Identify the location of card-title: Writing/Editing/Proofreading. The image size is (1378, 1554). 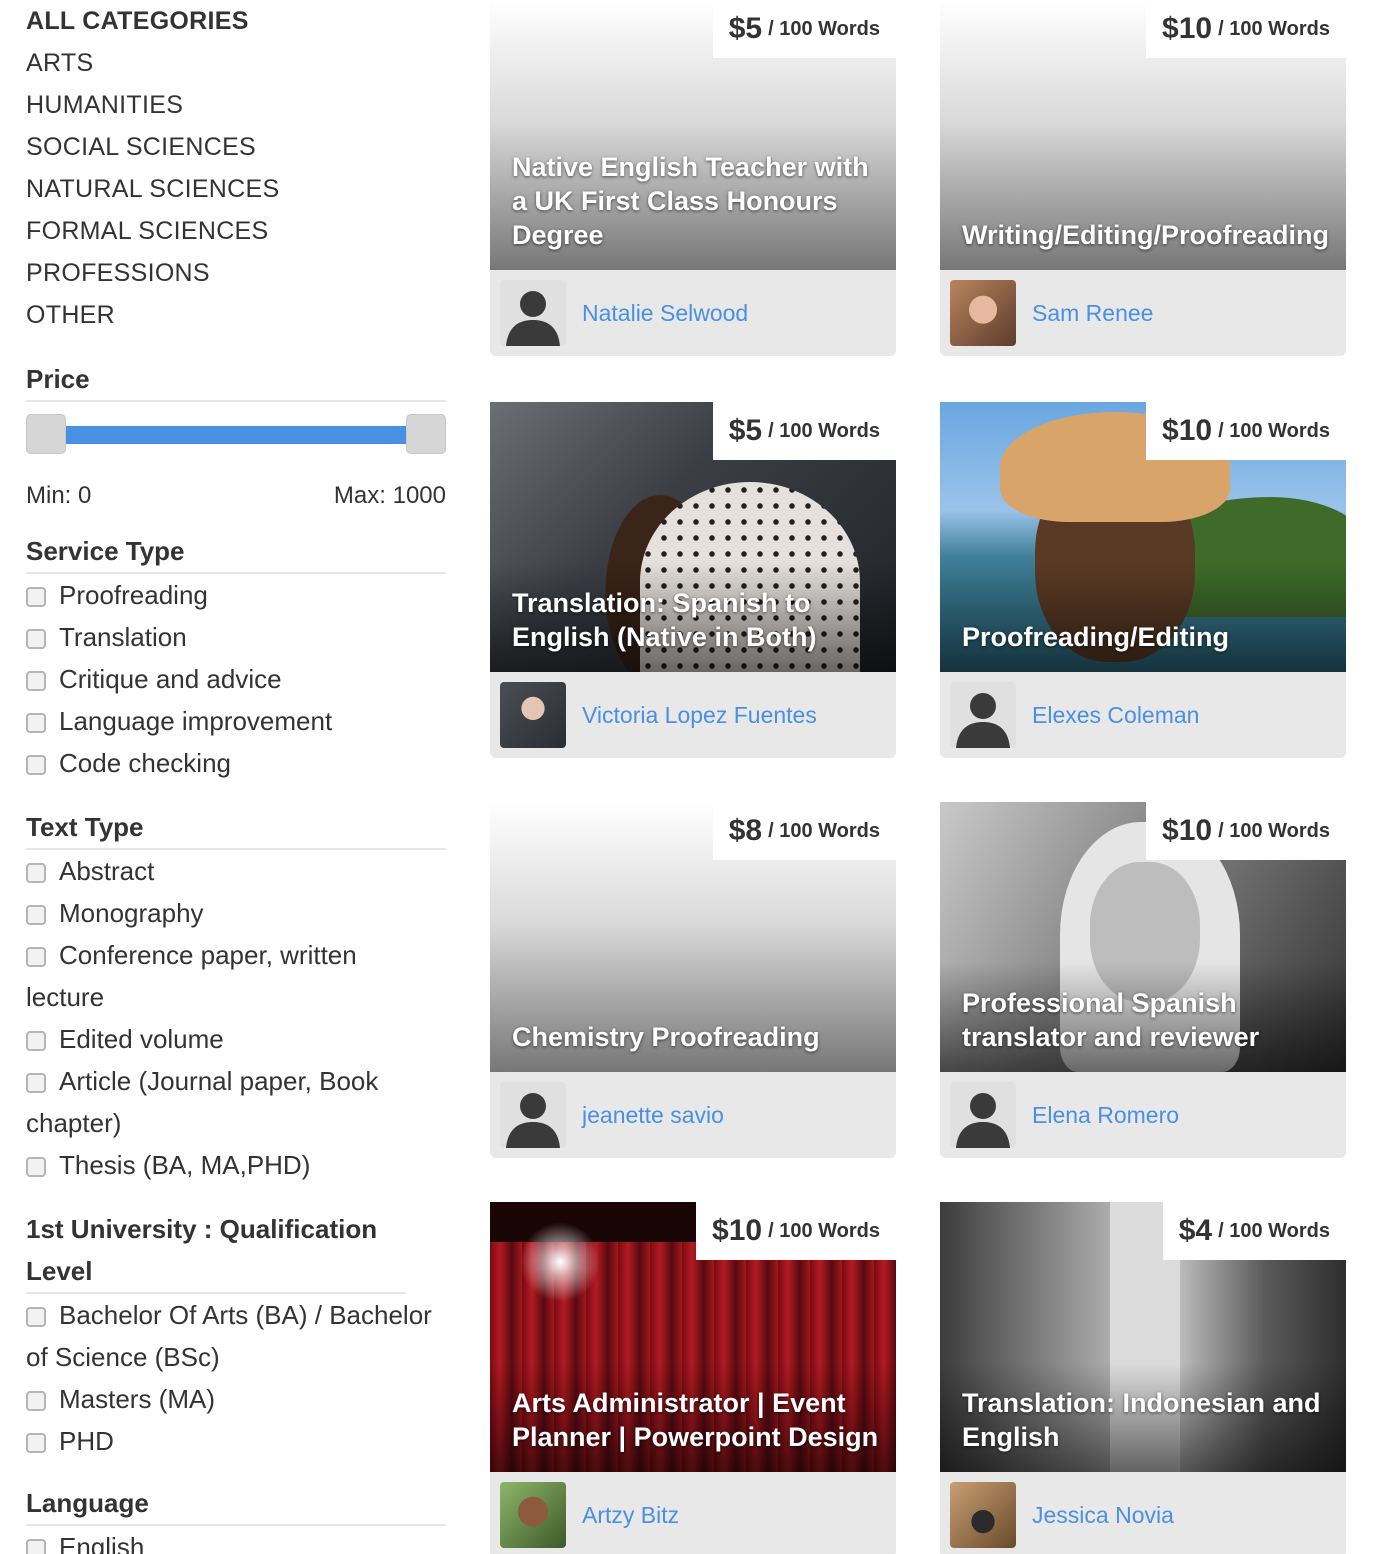
(1147, 235).